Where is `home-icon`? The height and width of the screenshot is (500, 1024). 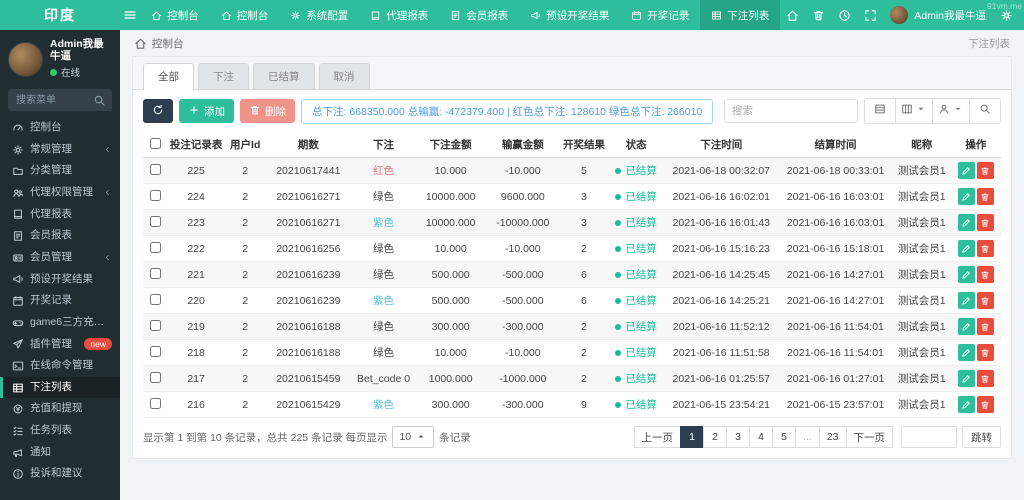
home-icon is located at coordinates (792, 15).